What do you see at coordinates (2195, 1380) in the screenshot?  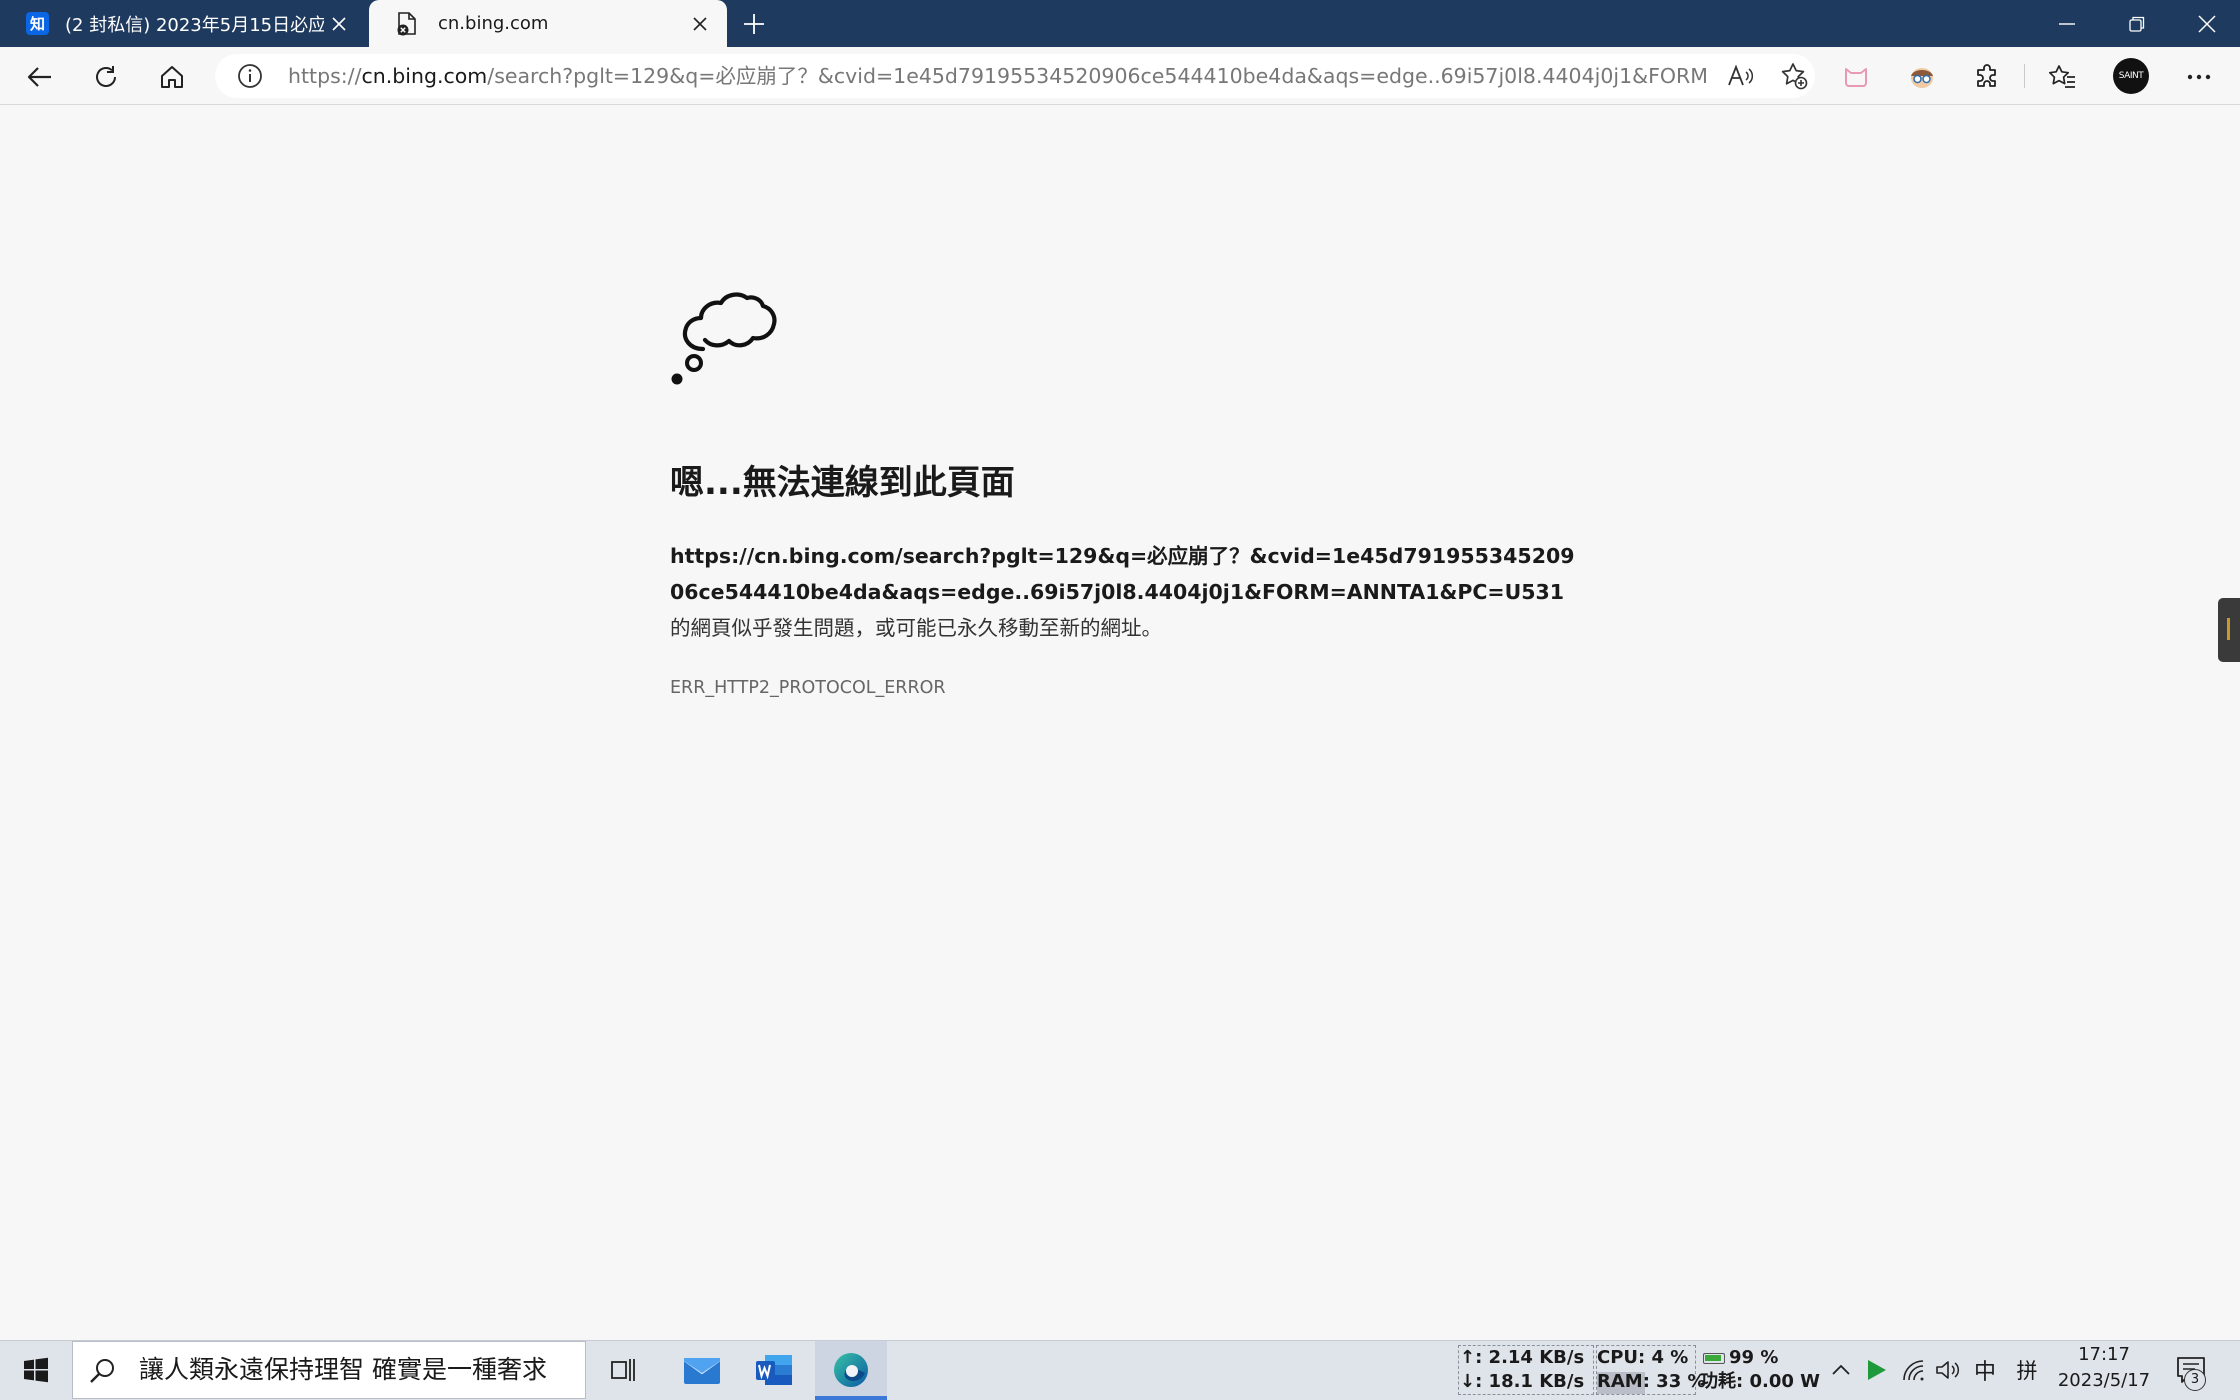 I see `notification-count-badge: 3` at bounding box center [2195, 1380].